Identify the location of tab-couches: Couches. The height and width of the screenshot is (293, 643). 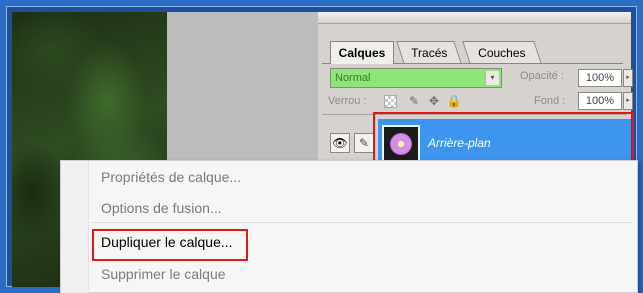
(502, 52).